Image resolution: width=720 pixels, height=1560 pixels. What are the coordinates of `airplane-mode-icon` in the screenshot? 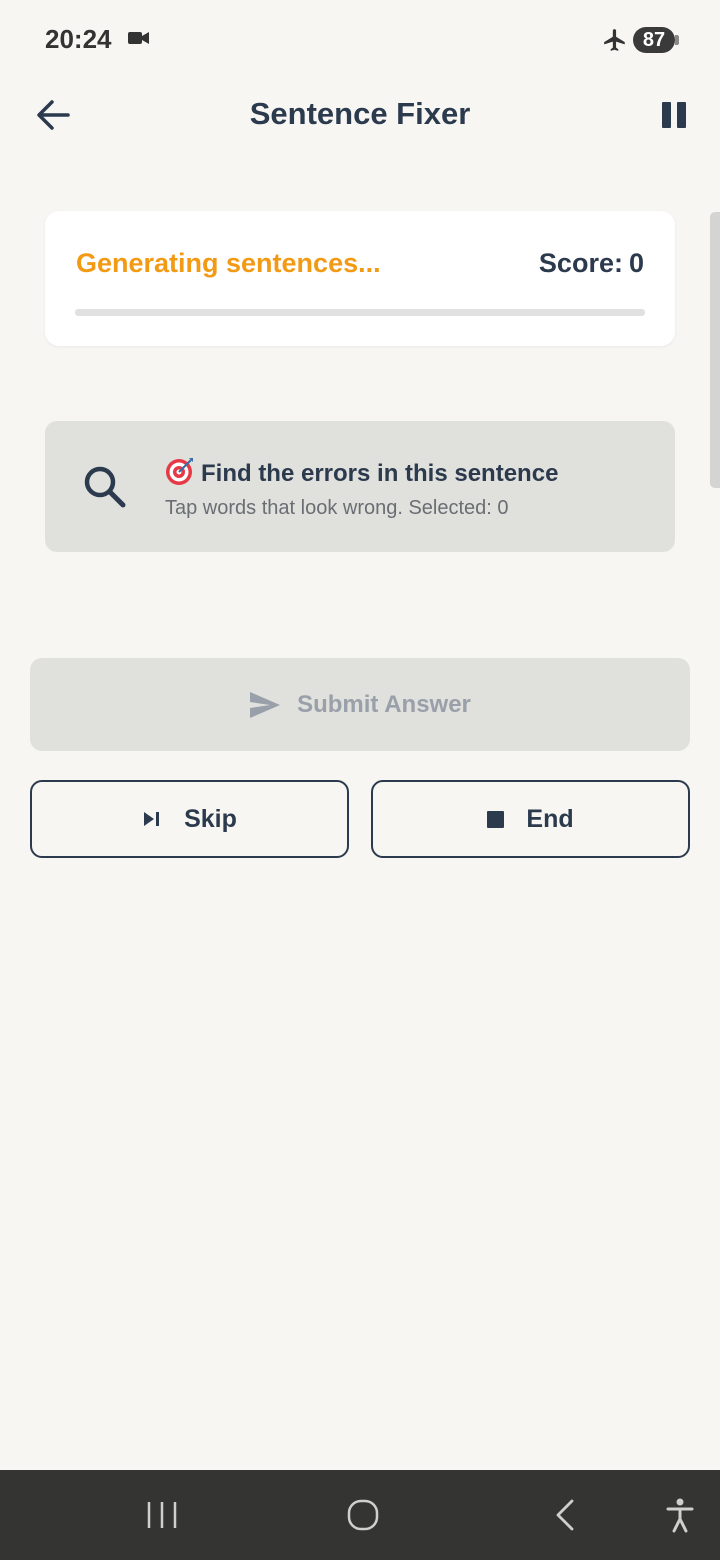 It's located at (615, 42).